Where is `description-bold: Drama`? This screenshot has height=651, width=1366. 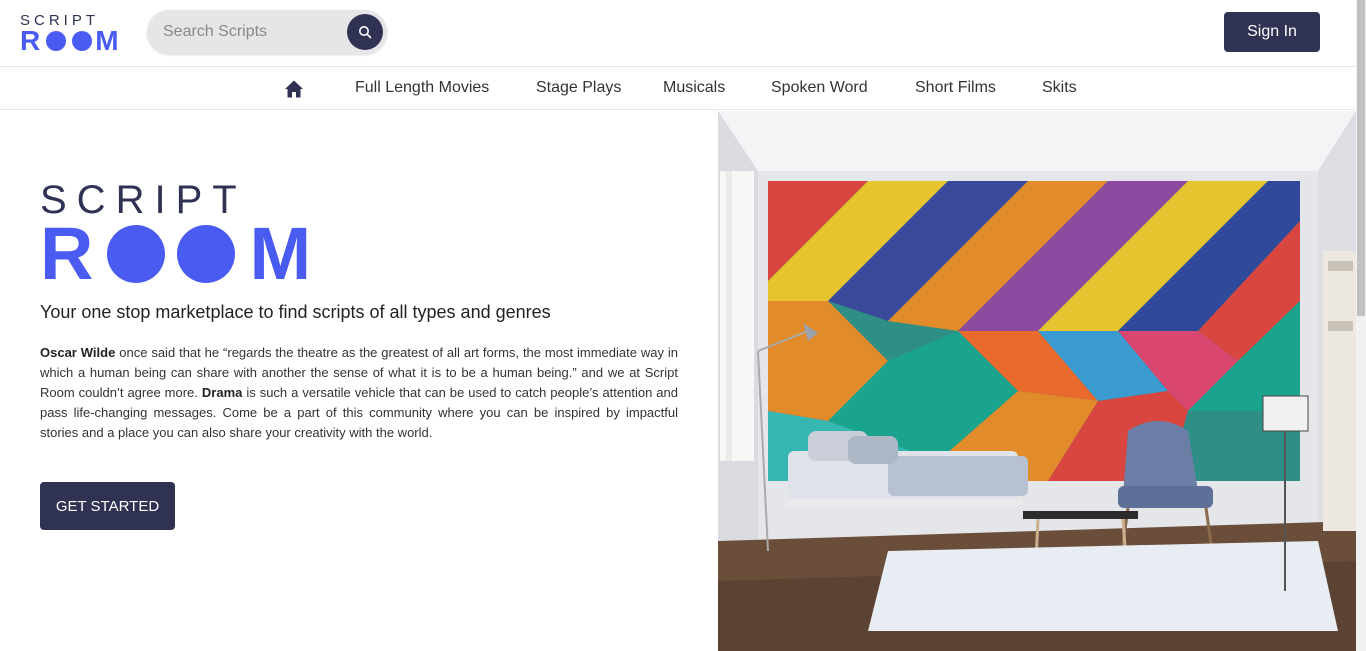
description-bold: Drama is located at coordinates (222, 392).